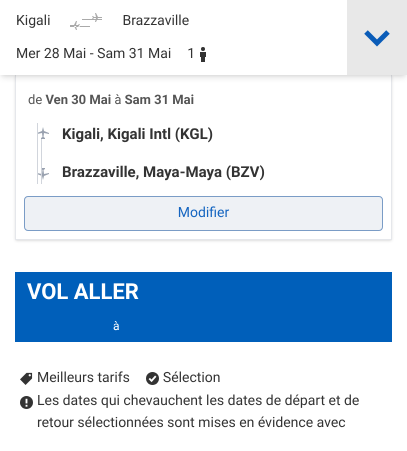  Describe the element at coordinates (191, 54) in the screenshot. I see `passenger-count: 1` at that location.